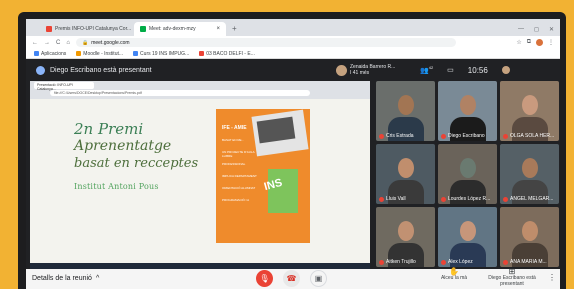 The image size is (574, 289). What do you see at coordinates (551, 29) in the screenshot?
I see `close-window-button: ✕` at bounding box center [551, 29].